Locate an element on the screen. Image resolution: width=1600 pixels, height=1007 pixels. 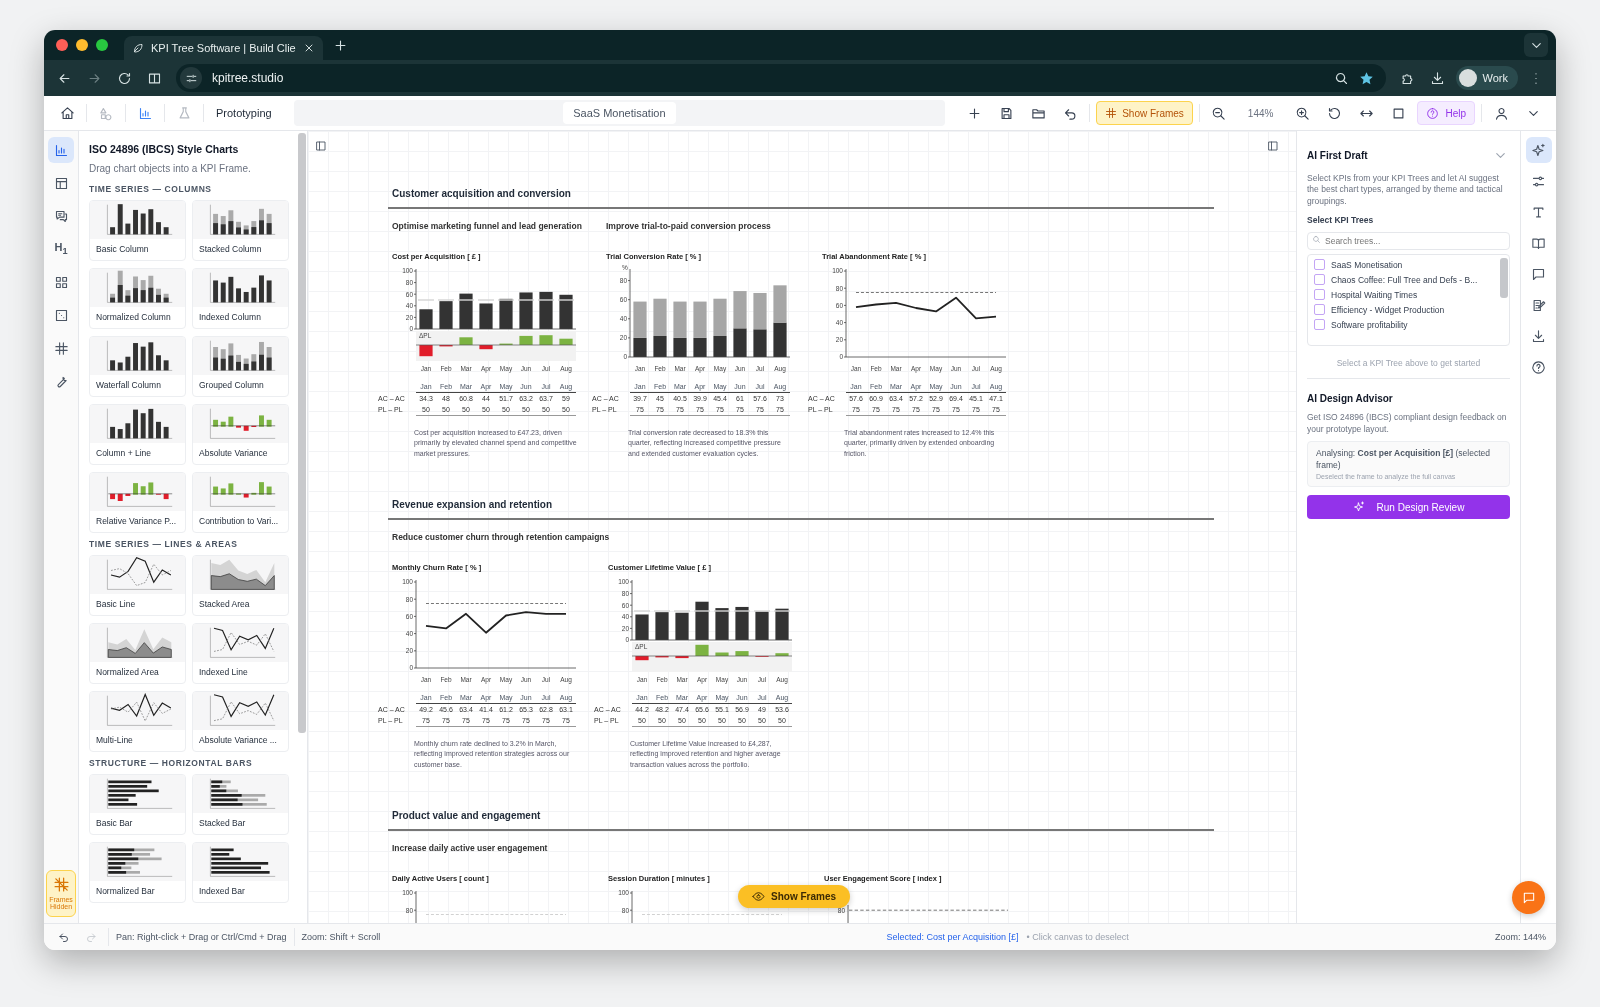
zoom-hint: Zoom: Shift + Scroll is located at coordinates (341, 937).